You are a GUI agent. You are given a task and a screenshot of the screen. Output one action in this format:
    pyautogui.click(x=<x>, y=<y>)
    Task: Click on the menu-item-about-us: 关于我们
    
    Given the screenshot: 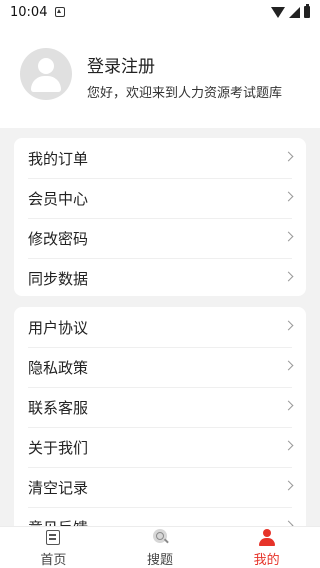 What is the action you would take?
    pyautogui.click(x=160, y=447)
    